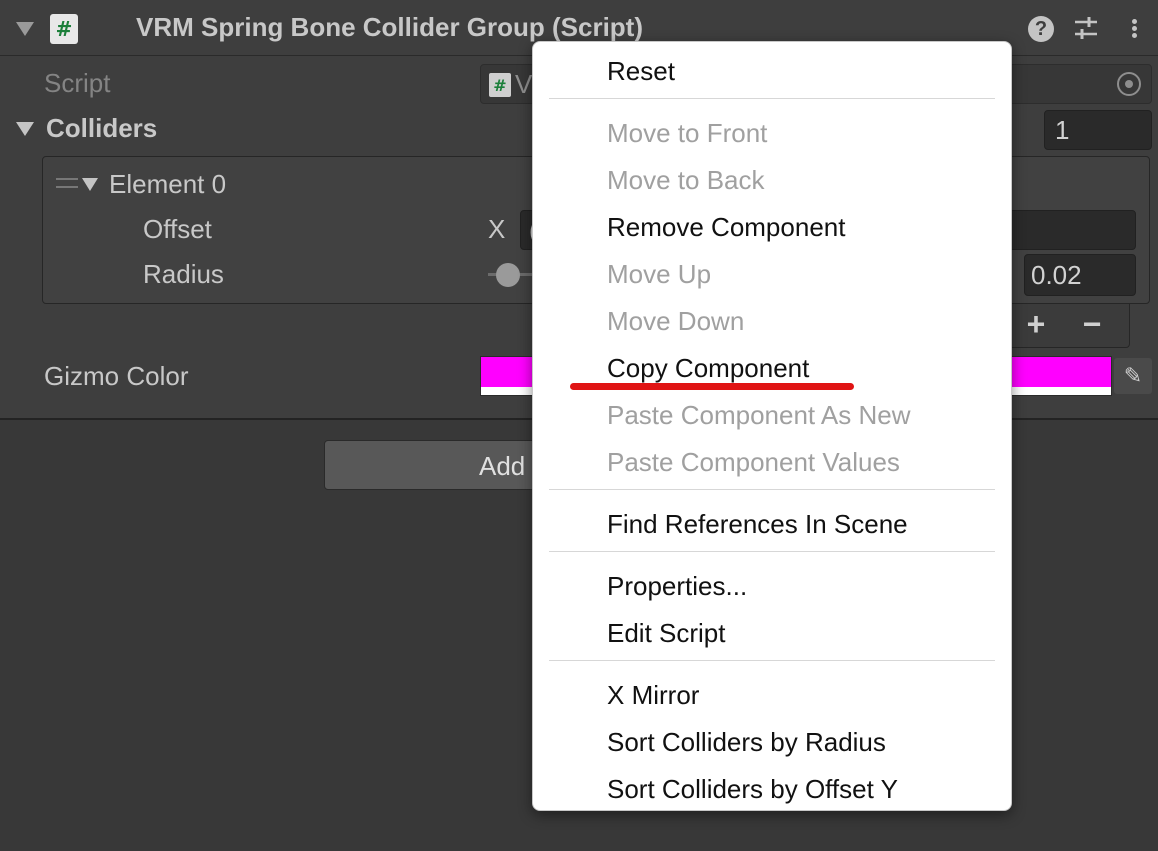  Describe the element at coordinates (502, 466) in the screenshot. I see `add-component-label: Add` at that location.